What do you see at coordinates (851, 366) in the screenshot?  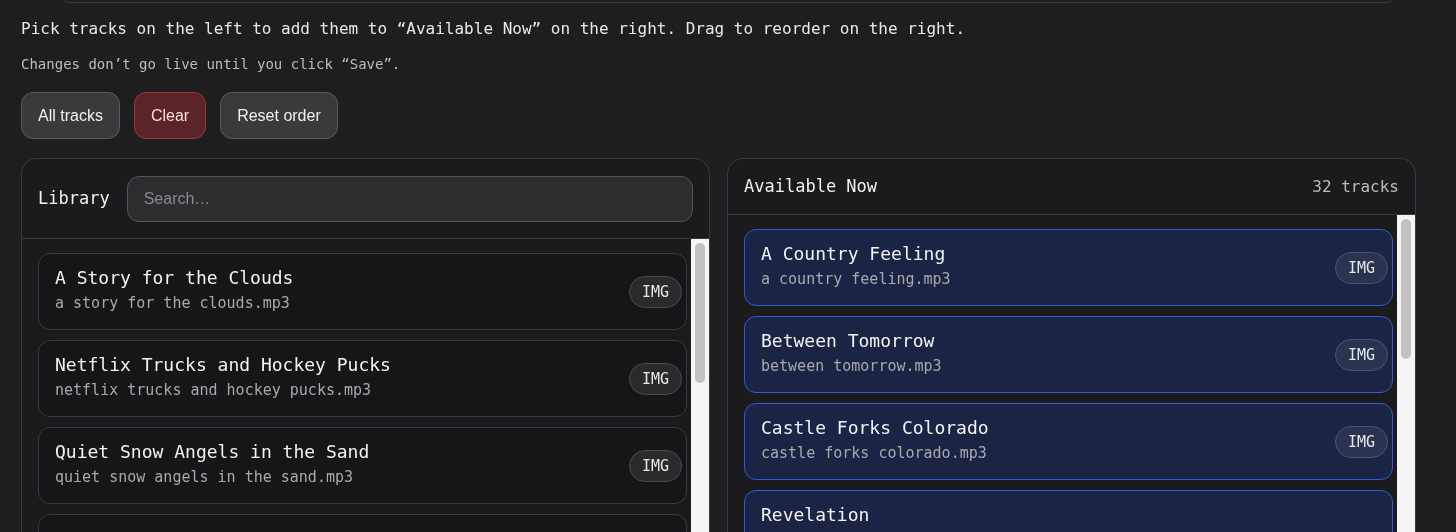 I see `track-filename: between tomorrow.mp3` at bounding box center [851, 366].